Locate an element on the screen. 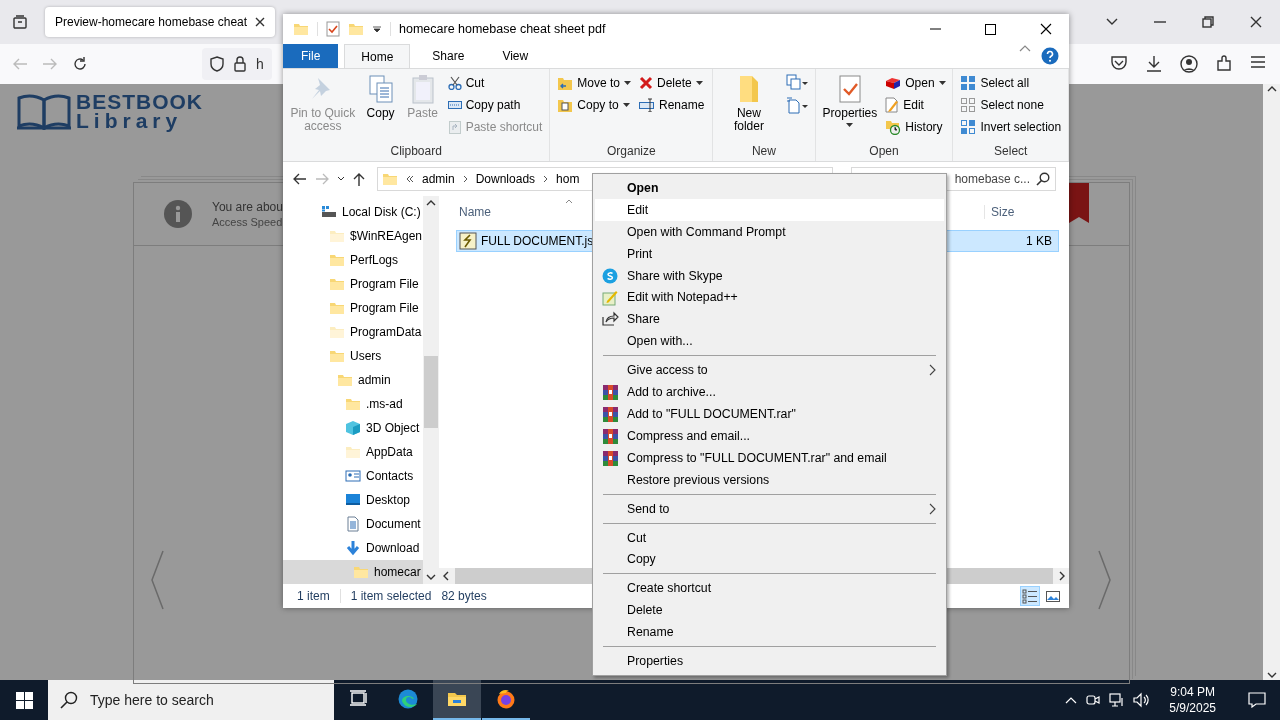  status-text: 1 item selected is located at coordinates (391, 596).